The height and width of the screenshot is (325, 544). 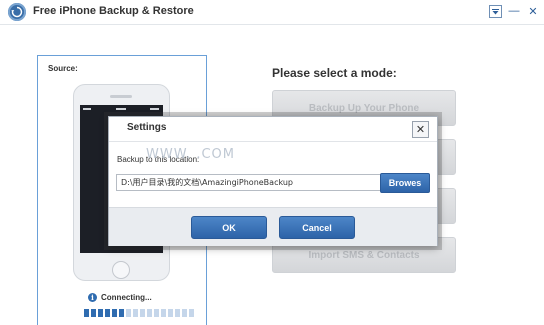 I want to click on watermark-text: WWW. .COM, so click(x=190, y=154).